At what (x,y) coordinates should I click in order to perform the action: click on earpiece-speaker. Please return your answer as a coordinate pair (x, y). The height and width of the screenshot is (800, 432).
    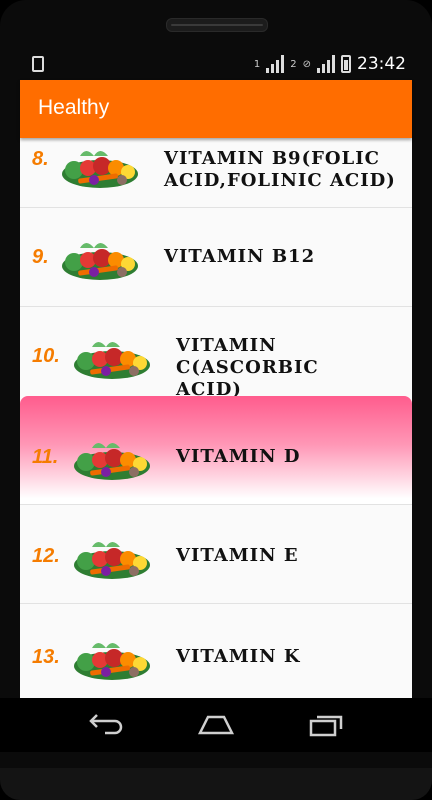
    Looking at the image, I should click on (217, 25).